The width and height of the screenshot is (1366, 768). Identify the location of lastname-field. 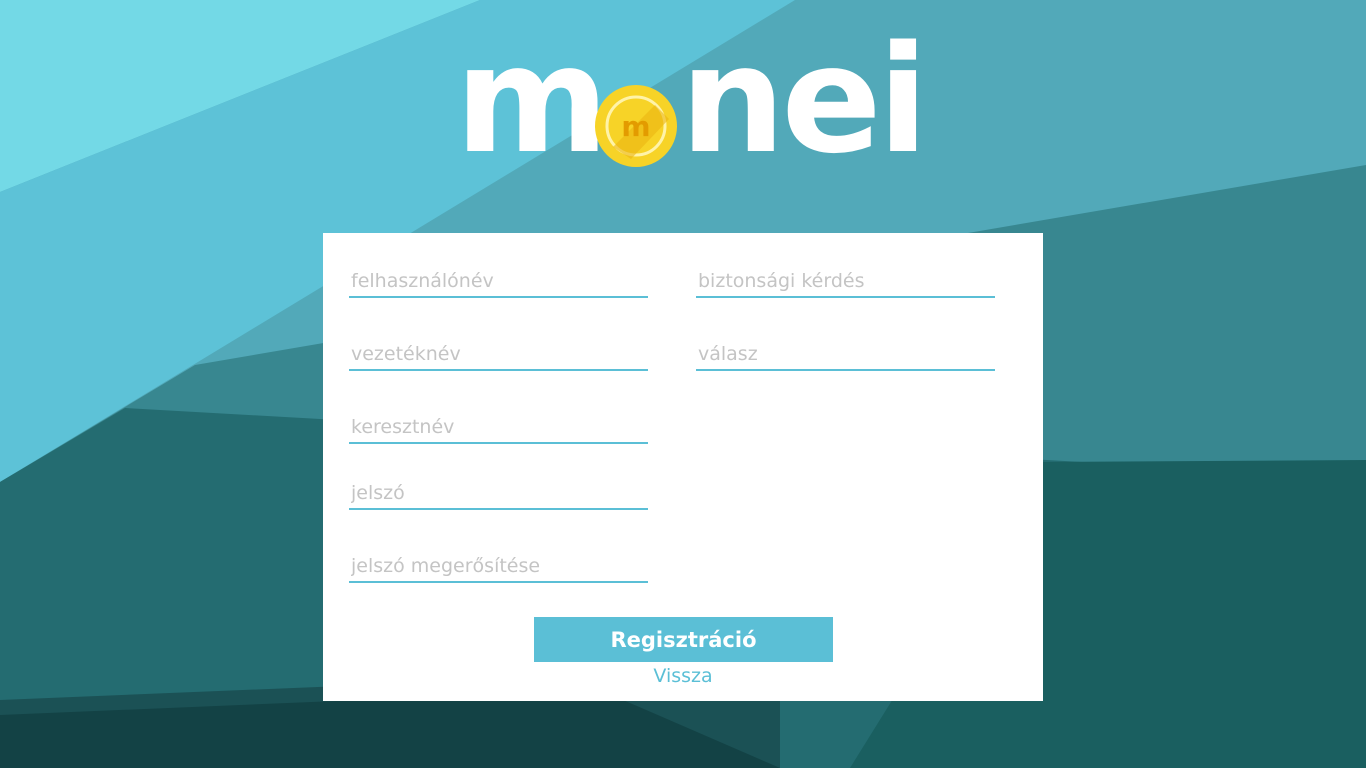
(498, 353).